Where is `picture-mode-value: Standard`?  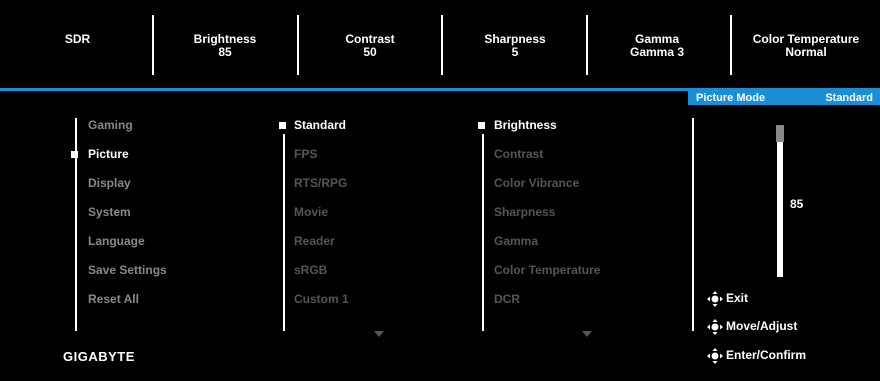
picture-mode-value: Standard is located at coordinates (849, 98).